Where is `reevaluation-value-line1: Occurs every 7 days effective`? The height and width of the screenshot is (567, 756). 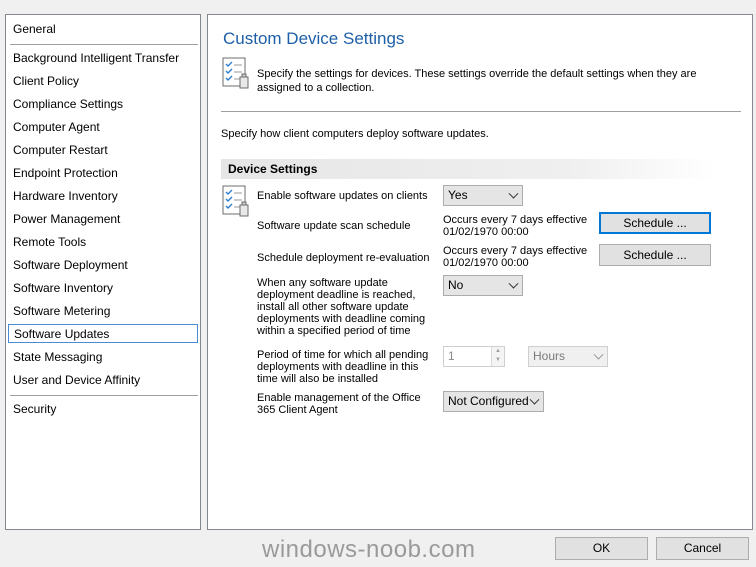
reevaluation-value-line1: Occurs every 7 days effective is located at coordinates (515, 251).